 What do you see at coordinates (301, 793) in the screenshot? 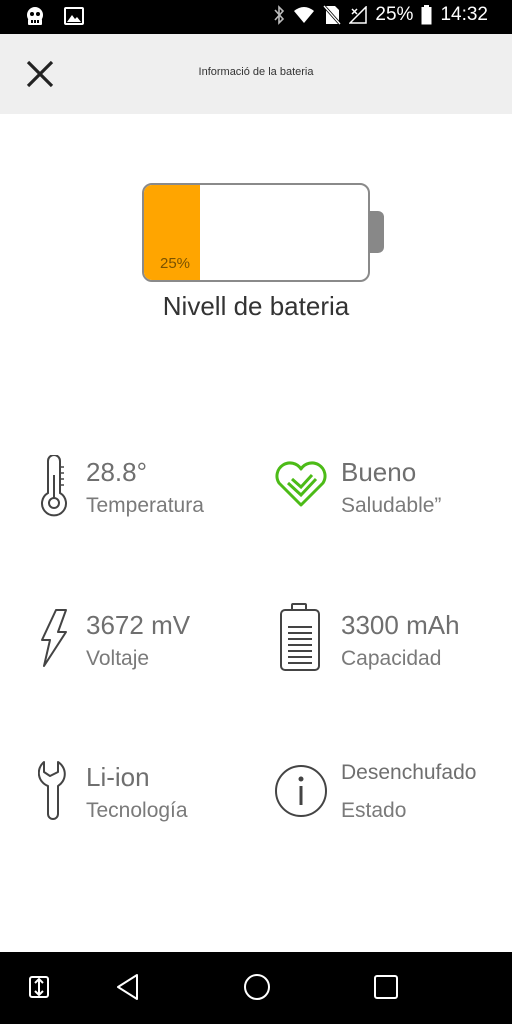
I see `info-icon` at bounding box center [301, 793].